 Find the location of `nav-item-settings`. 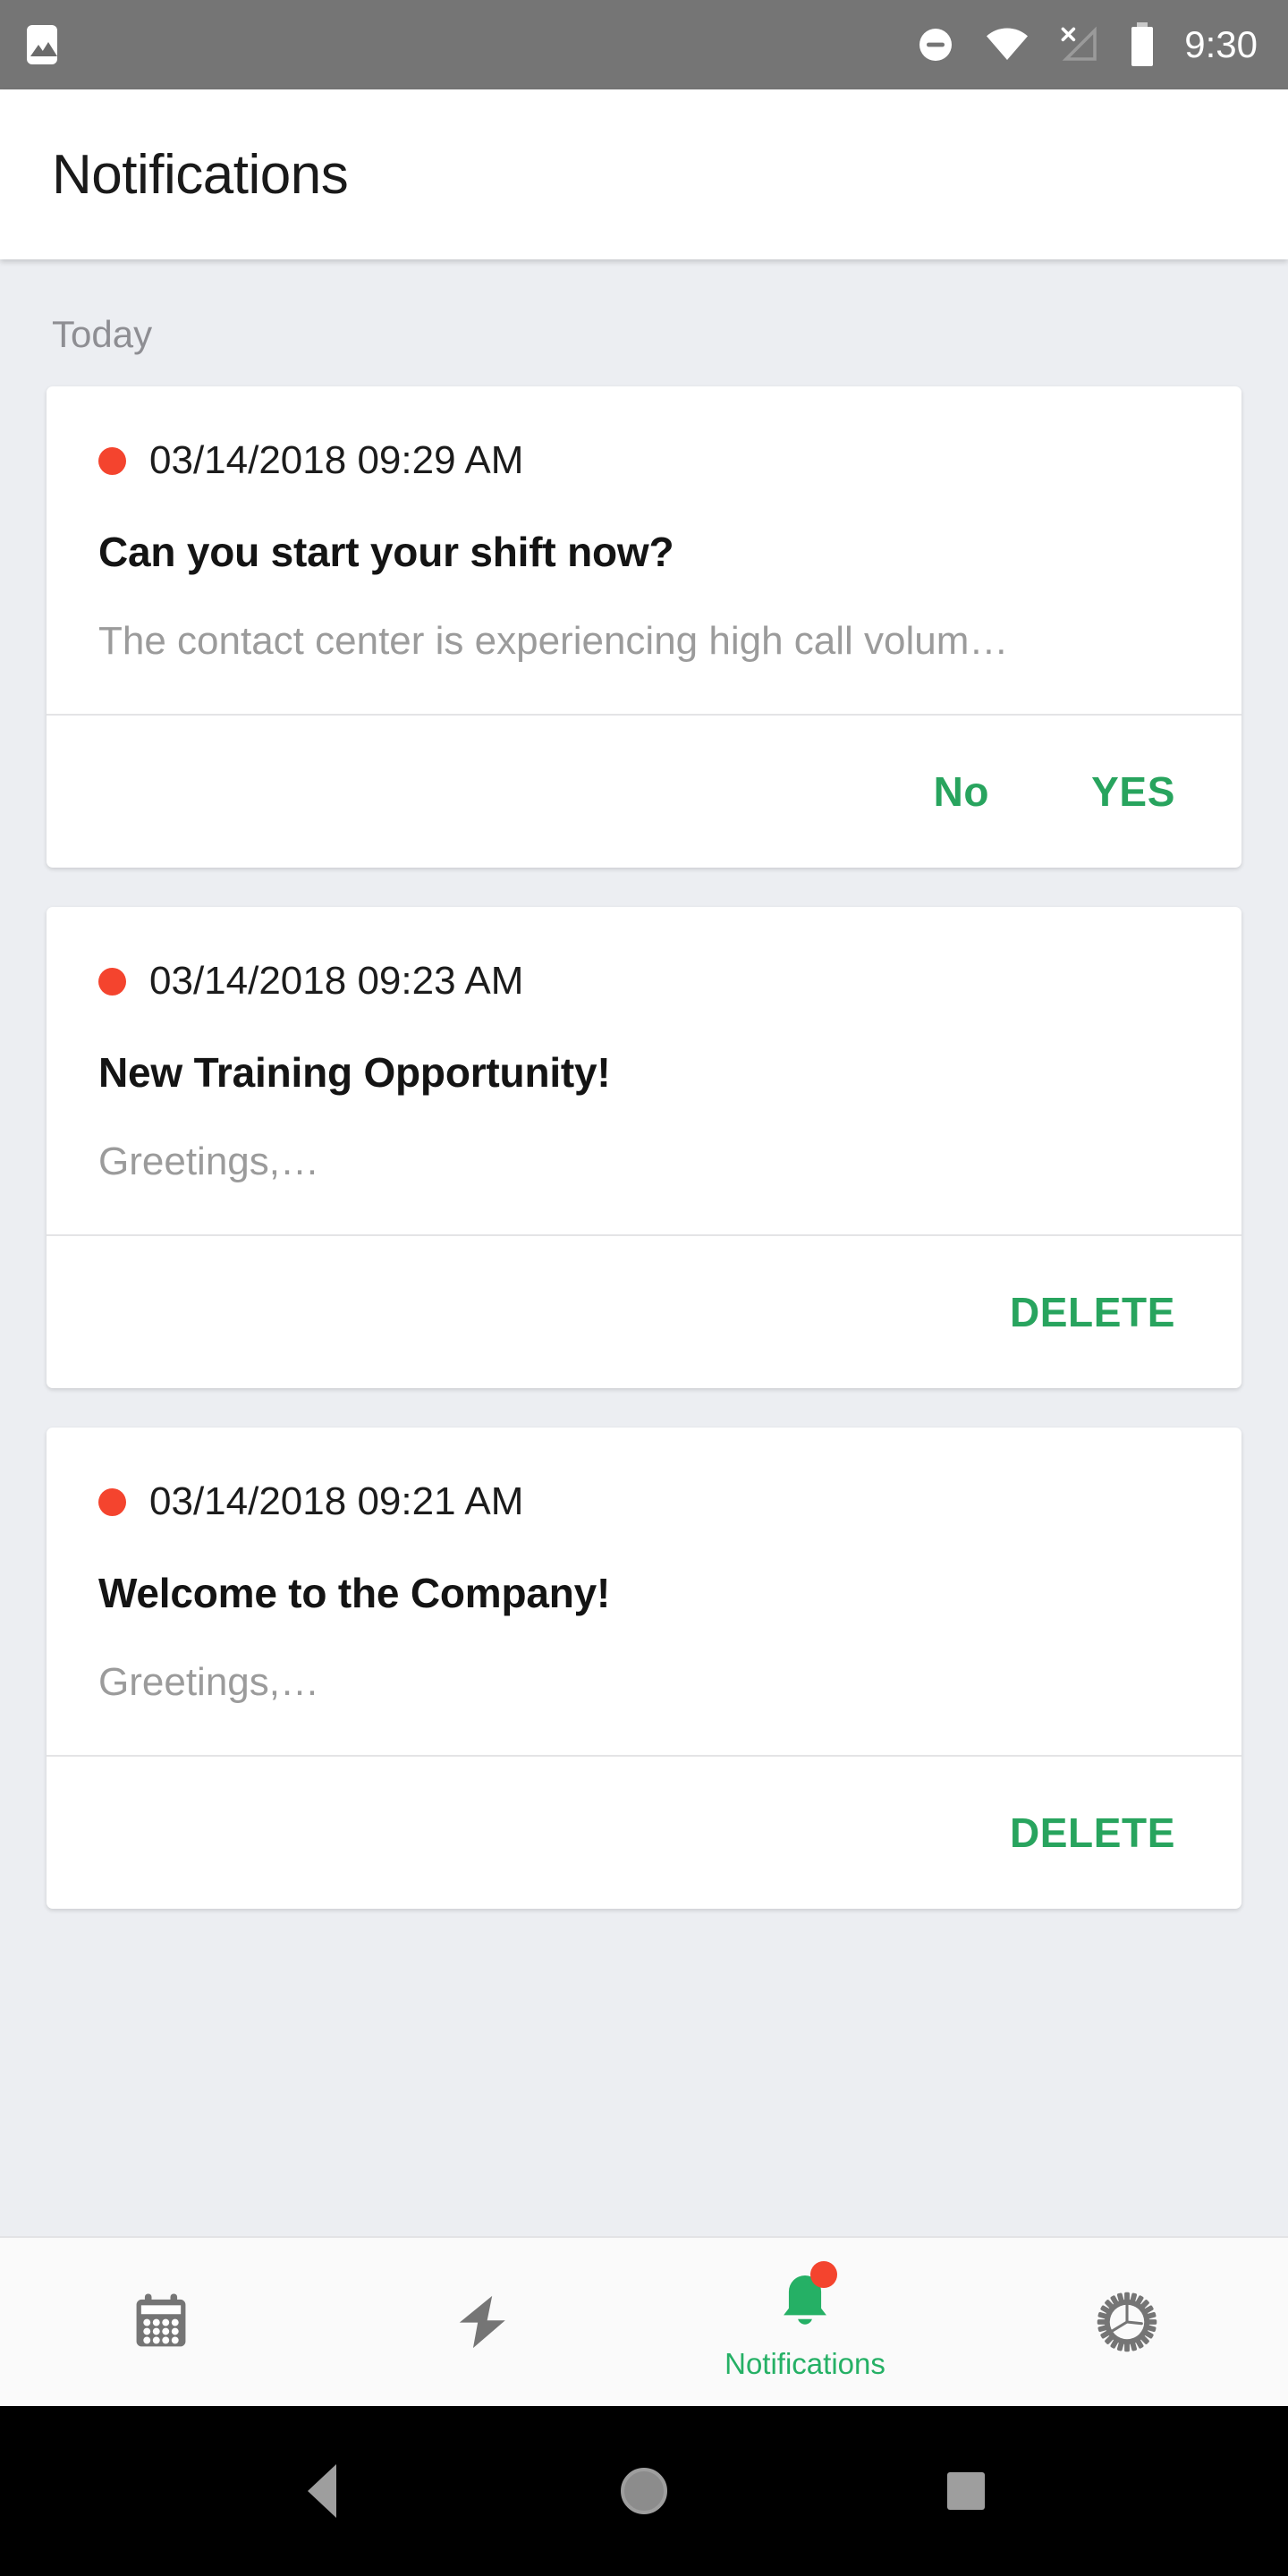

nav-item-settings is located at coordinates (1127, 2322).